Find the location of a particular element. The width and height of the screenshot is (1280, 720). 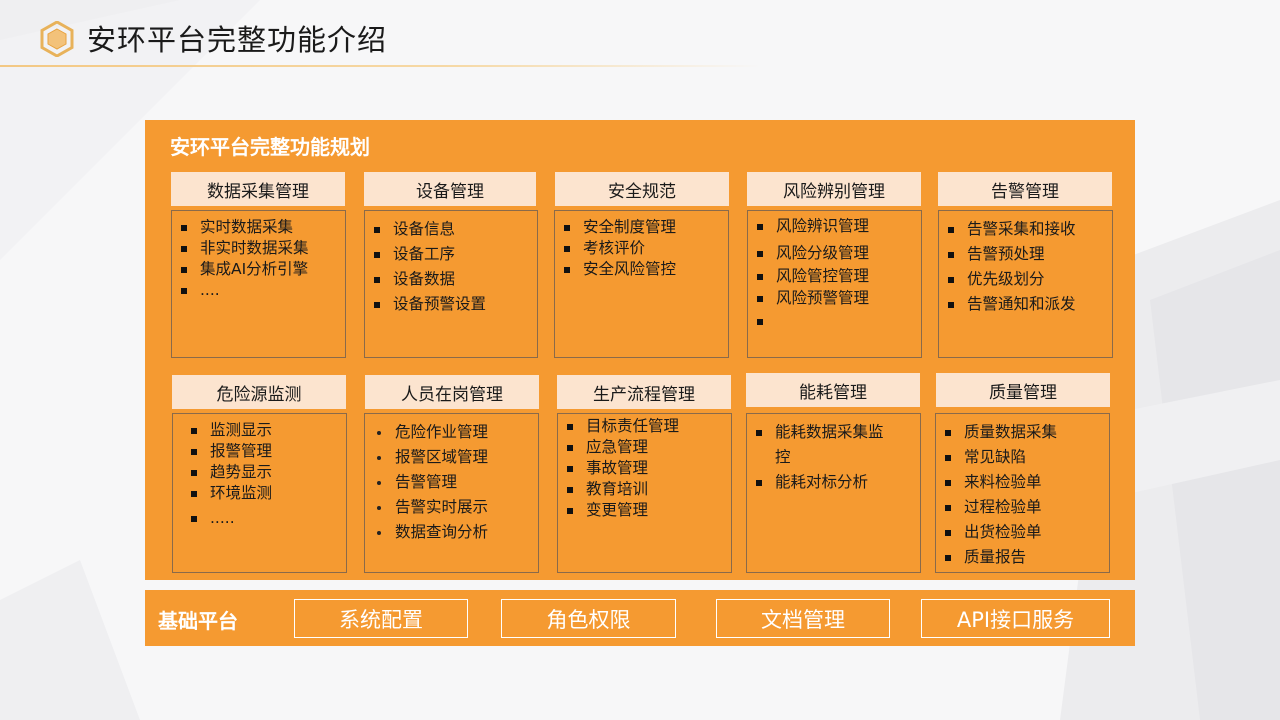

base-platform-label: 基础平台 is located at coordinates (198, 621).